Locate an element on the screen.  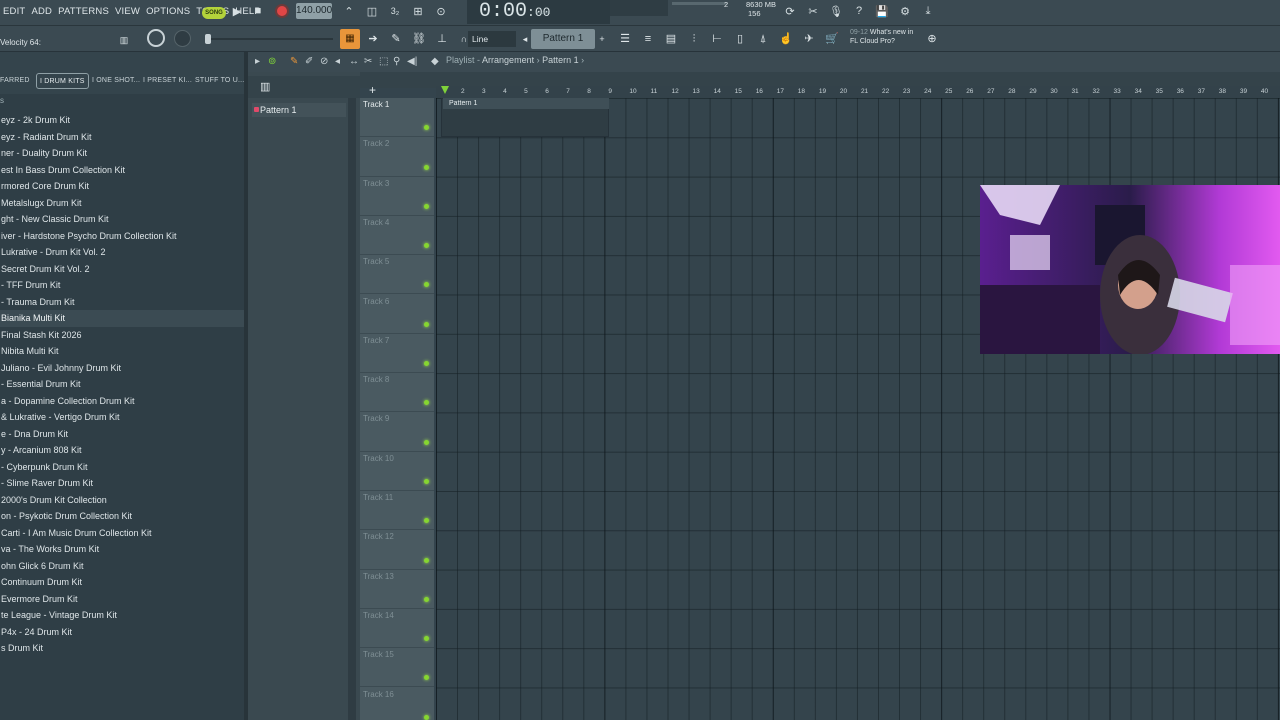
browser-tab-starred: FARRED is located at coordinates (15, 81).